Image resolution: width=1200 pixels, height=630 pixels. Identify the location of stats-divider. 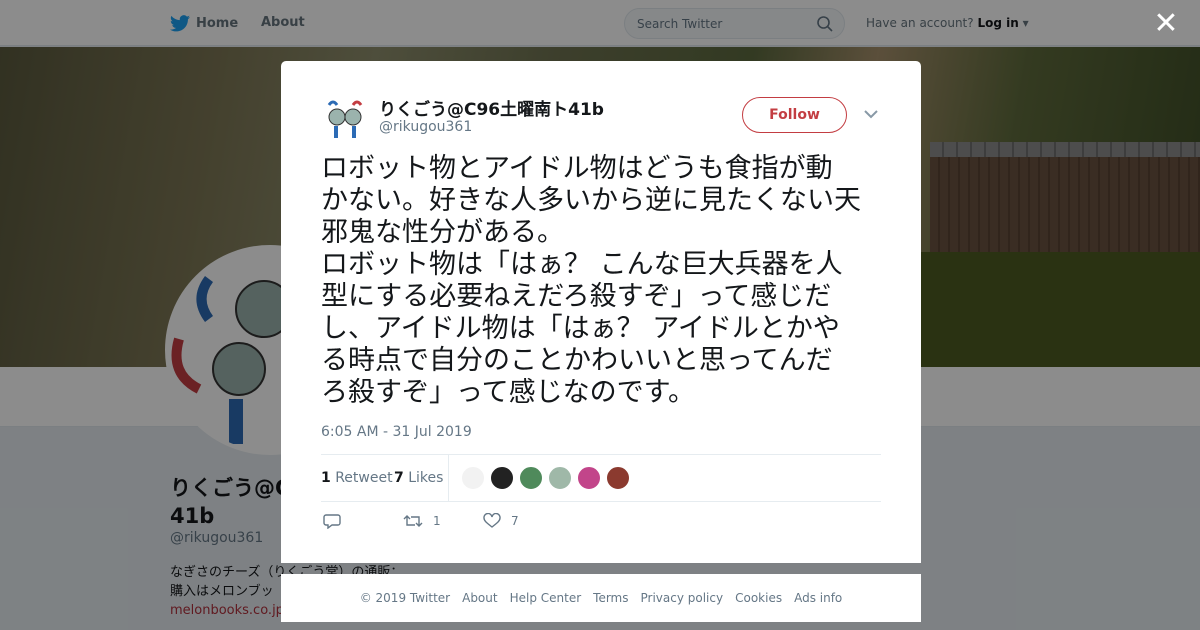
(448, 478).